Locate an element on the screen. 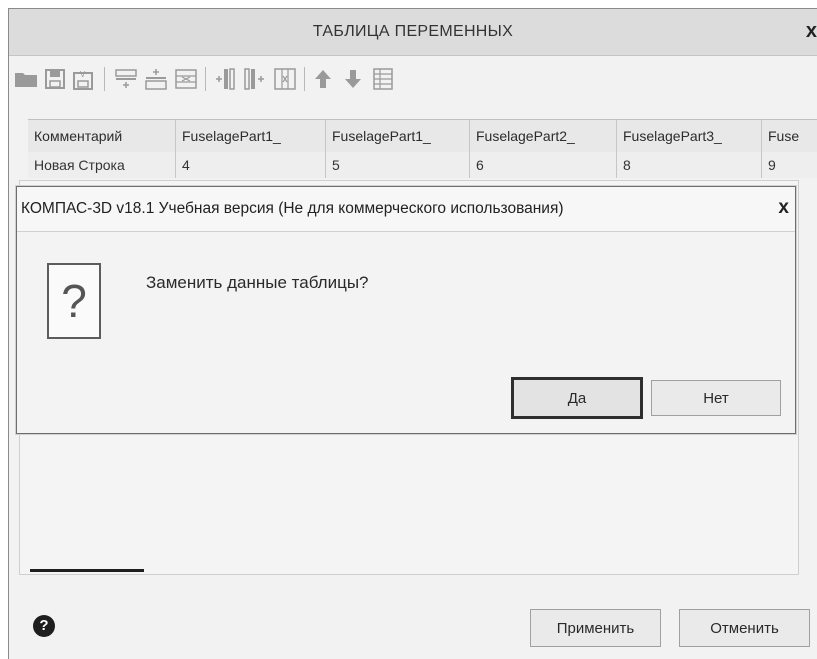 This screenshot has height=659, width=817. no-button: Нет is located at coordinates (716, 398).